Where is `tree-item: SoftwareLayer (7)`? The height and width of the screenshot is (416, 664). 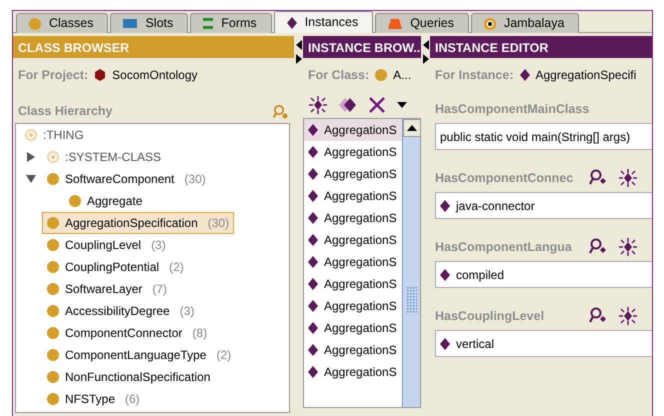 tree-item: SoftwareLayer (7) is located at coordinates (107, 289).